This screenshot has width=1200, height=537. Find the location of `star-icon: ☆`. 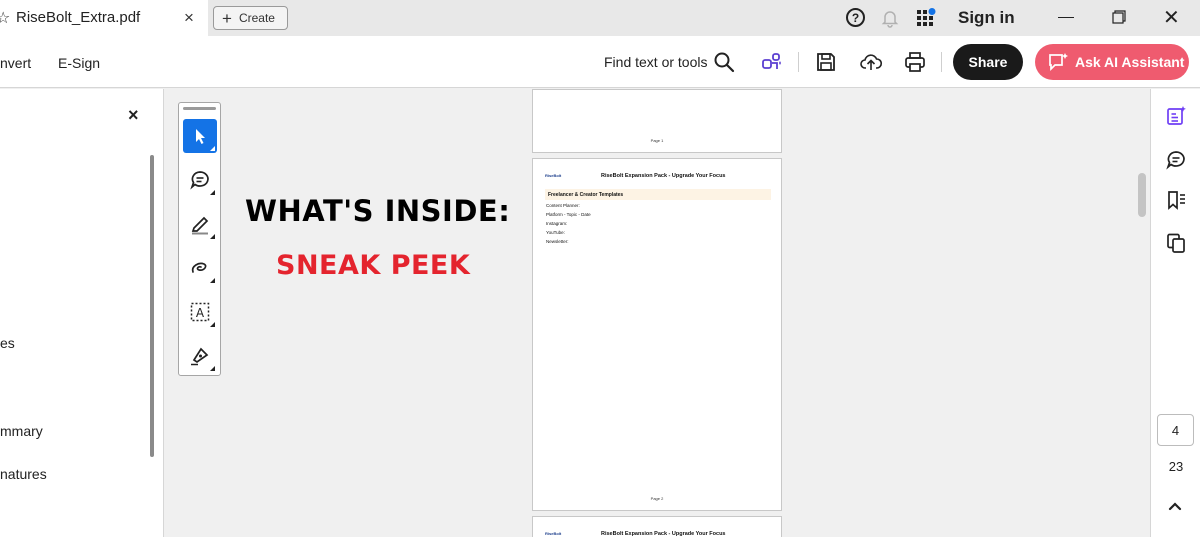

star-icon: ☆ is located at coordinates (5, 18).